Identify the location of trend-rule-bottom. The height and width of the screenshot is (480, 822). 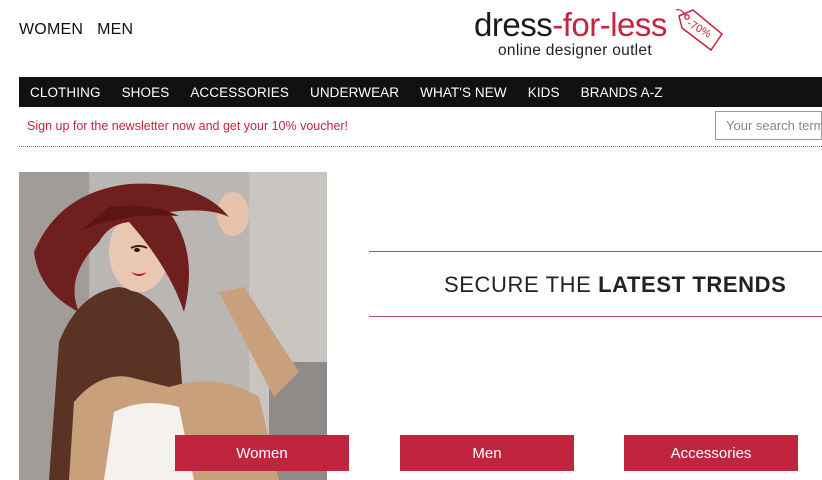
(595, 316).